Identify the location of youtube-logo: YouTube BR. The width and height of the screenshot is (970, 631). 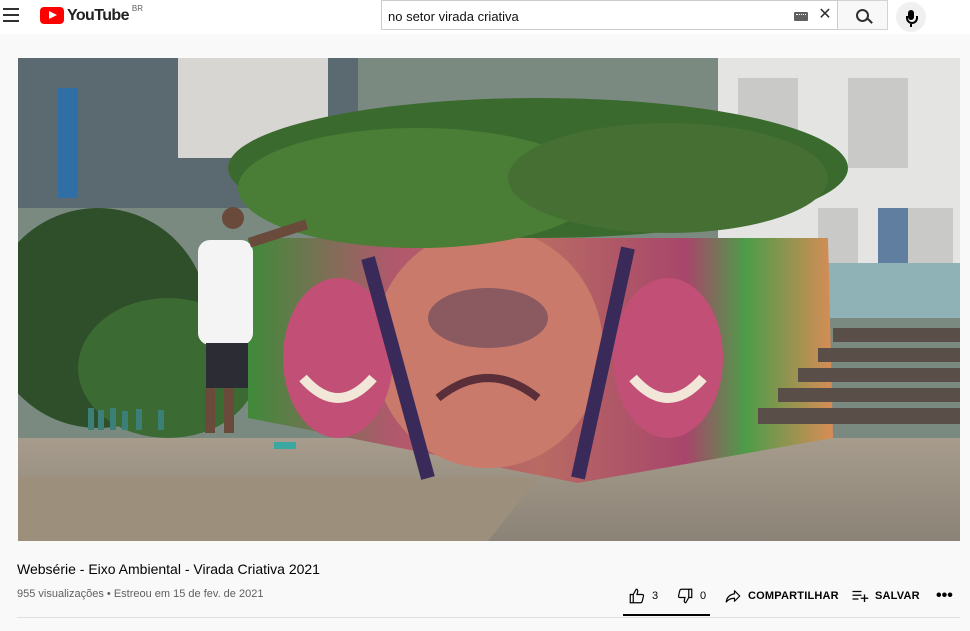
(91, 14).